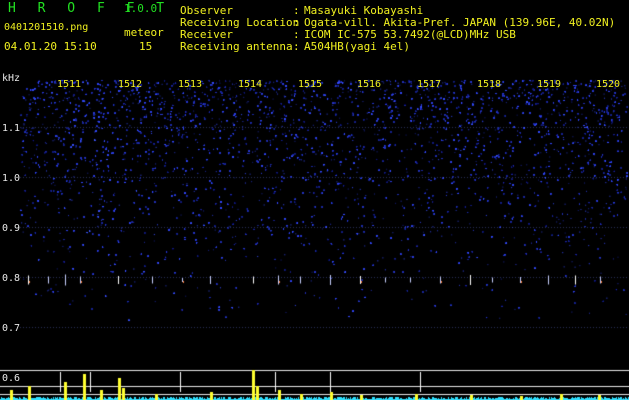 The width and height of the screenshot is (629, 400). Describe the element at coordinates (296, 34) in the screenshot. I see `info-sep-receiver: :` at that location.